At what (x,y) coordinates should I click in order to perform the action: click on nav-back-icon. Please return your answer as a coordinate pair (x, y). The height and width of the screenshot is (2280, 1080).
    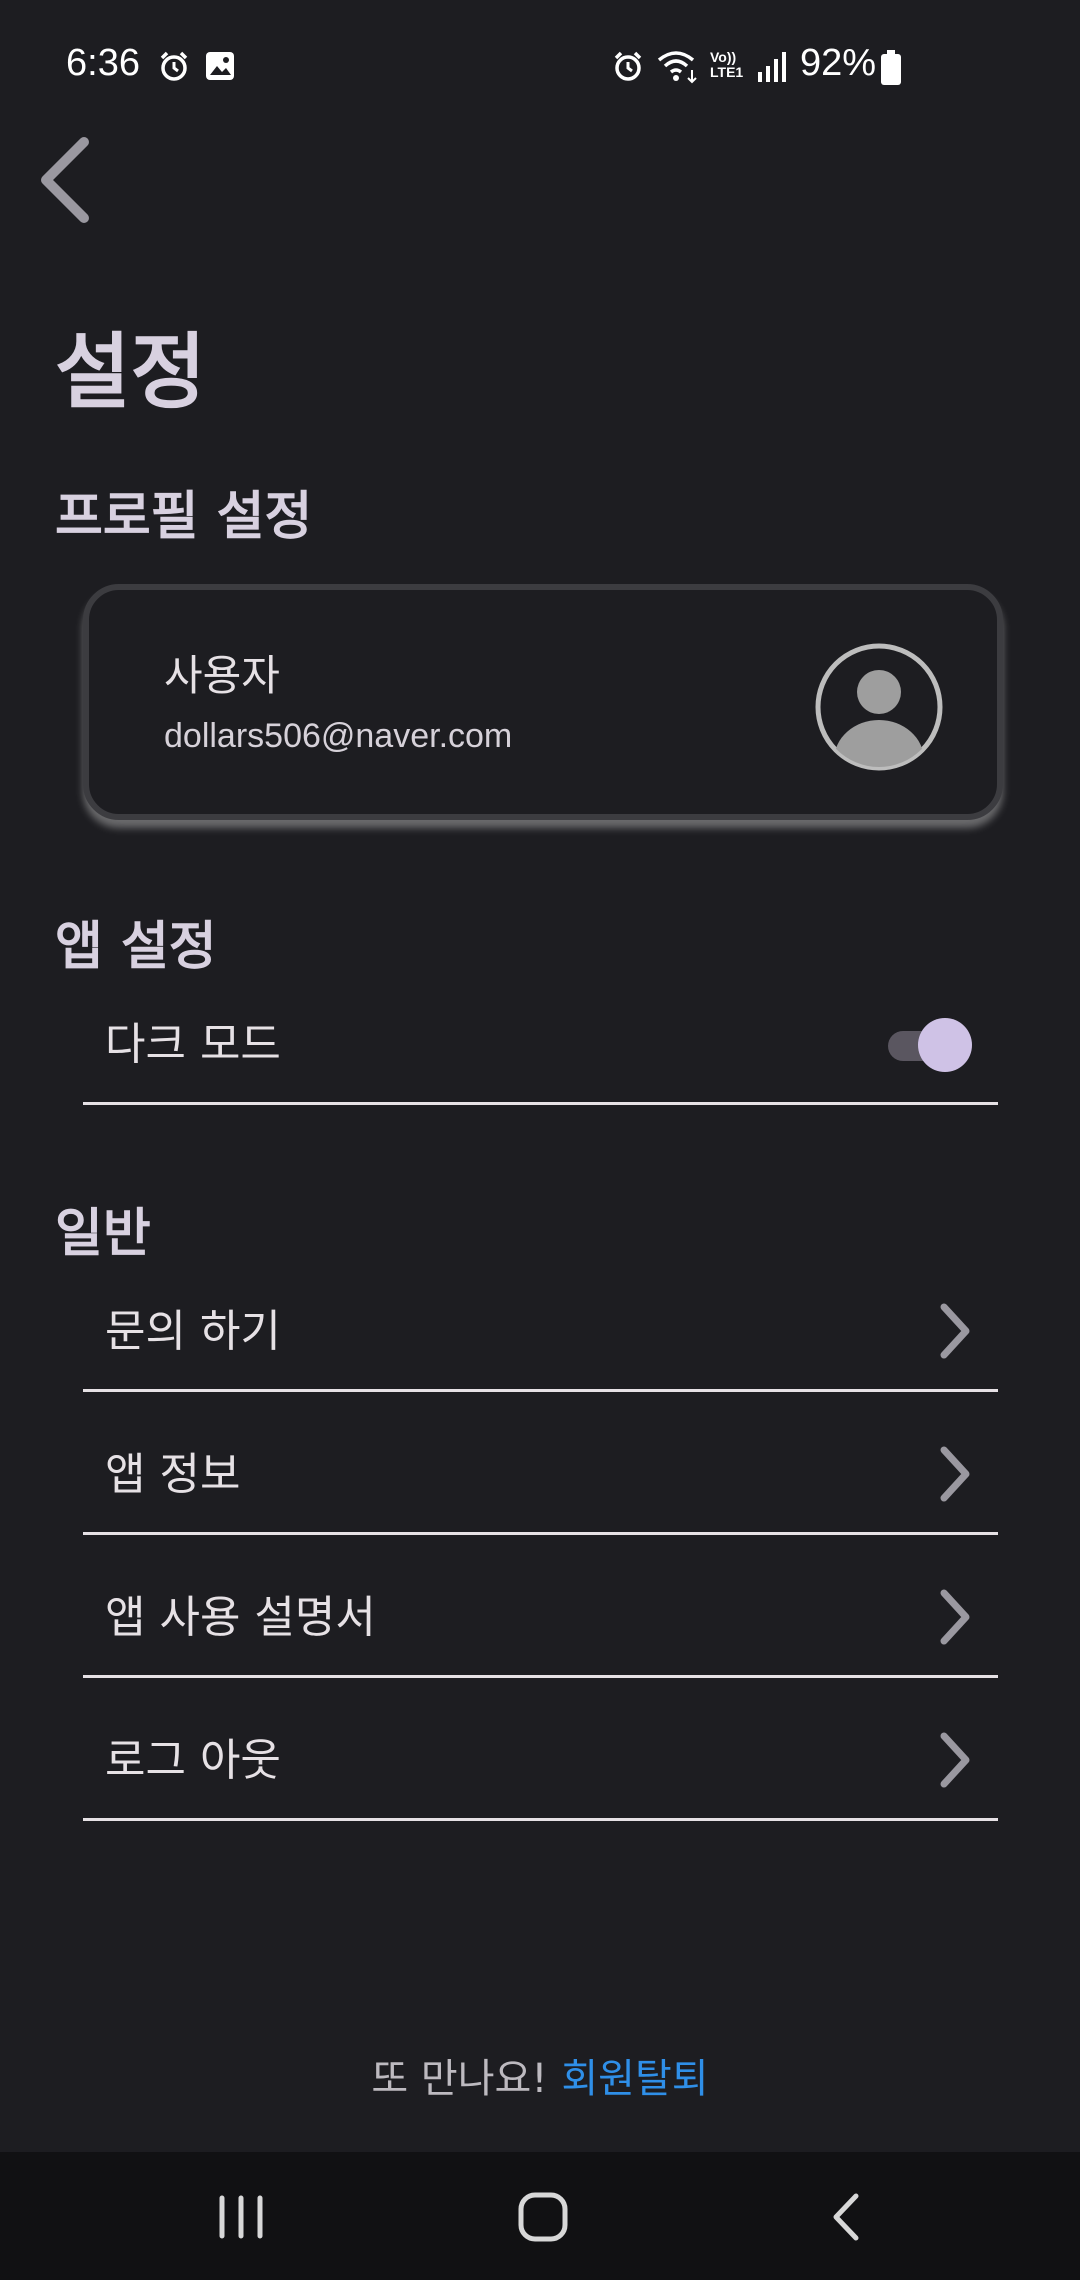
    Looking at the image, I should click on (847, 2217).